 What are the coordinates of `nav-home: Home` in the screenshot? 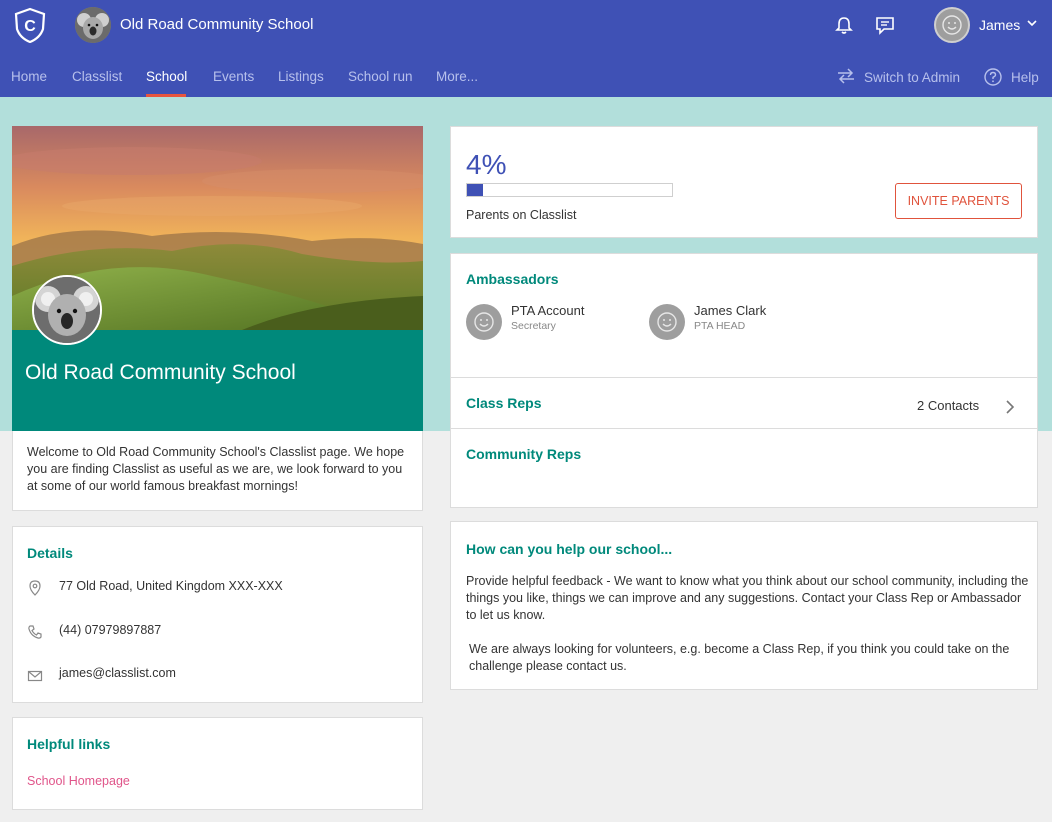 It's located at (29, 76).